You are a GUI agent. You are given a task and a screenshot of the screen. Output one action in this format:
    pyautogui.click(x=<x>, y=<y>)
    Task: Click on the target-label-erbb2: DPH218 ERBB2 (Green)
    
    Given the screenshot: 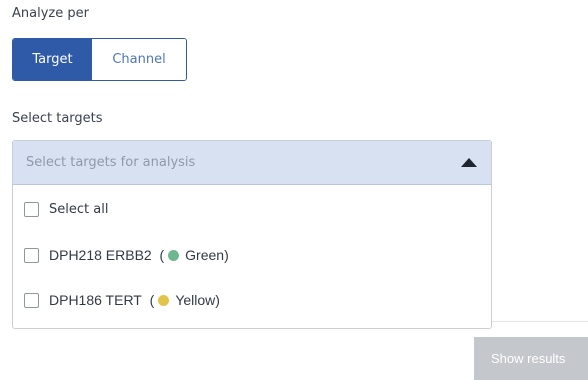 What is the action you would take?
    pyautogui.click(x=139, y=255)
    